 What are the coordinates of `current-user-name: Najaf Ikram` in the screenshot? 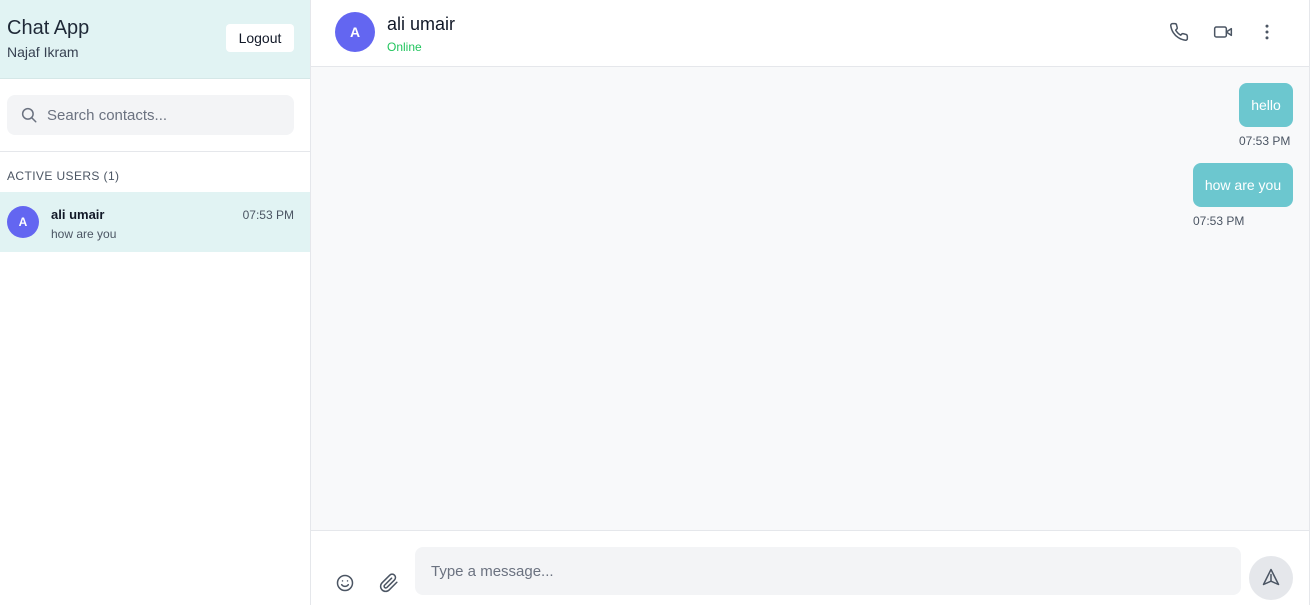 It's located at (43, 52).